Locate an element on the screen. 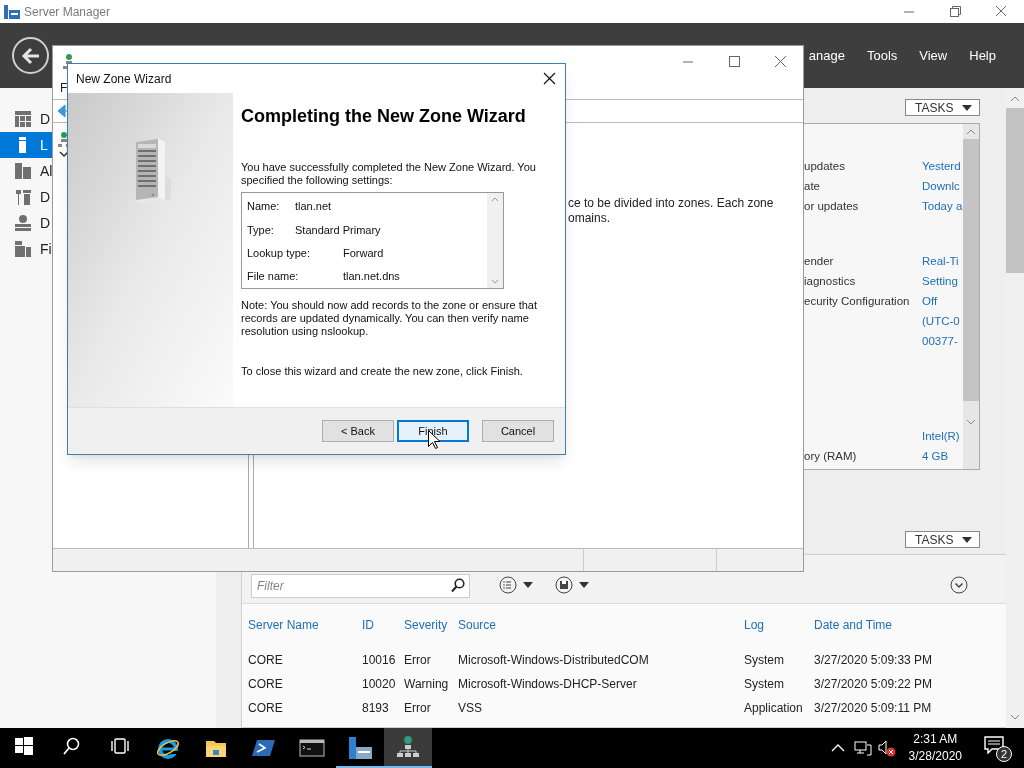  back-button is located at coordinates (30, 55).